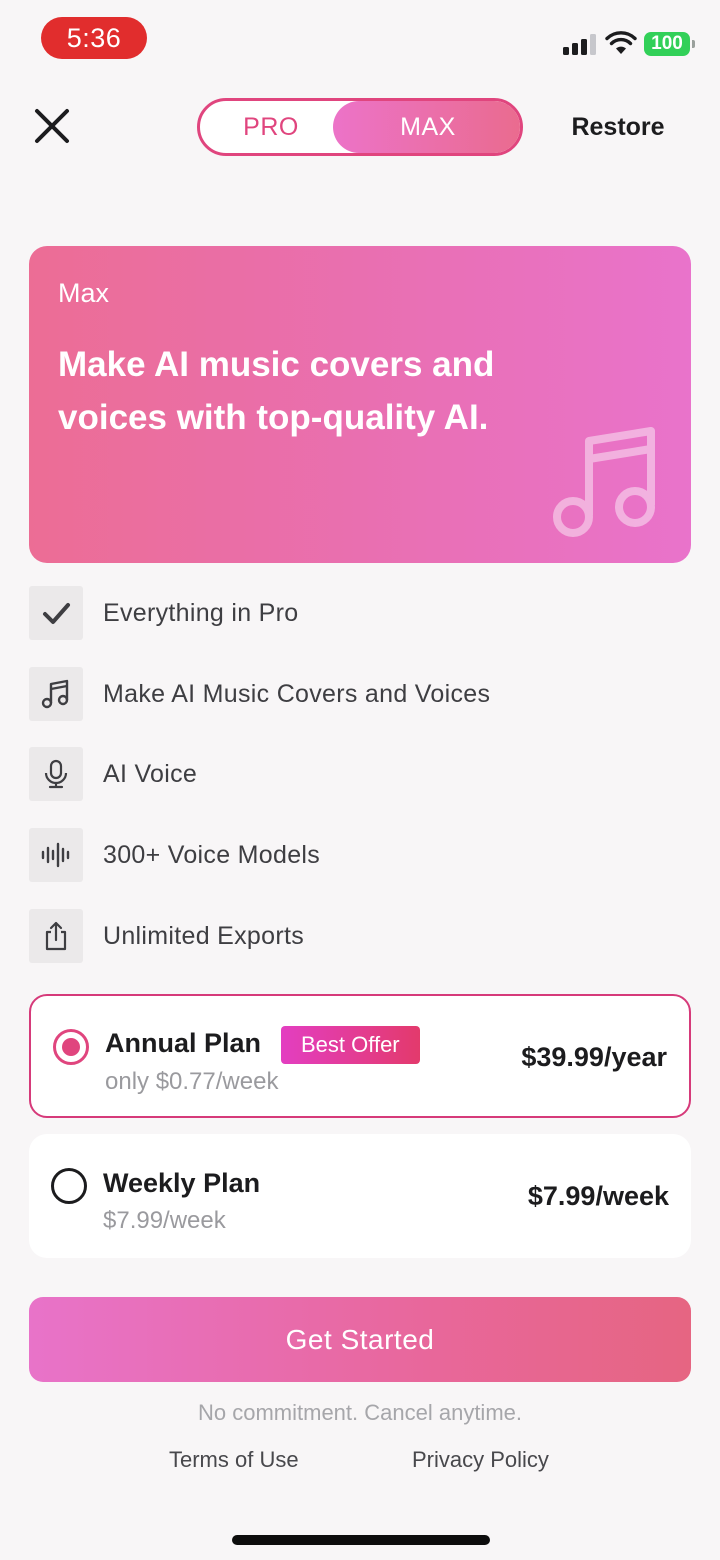 This screenshot has width=720, height=1560. Describe the element at coordinates (212, 854) in the screenshot. I see `feature-label: 300+ Voice Models` at that location.